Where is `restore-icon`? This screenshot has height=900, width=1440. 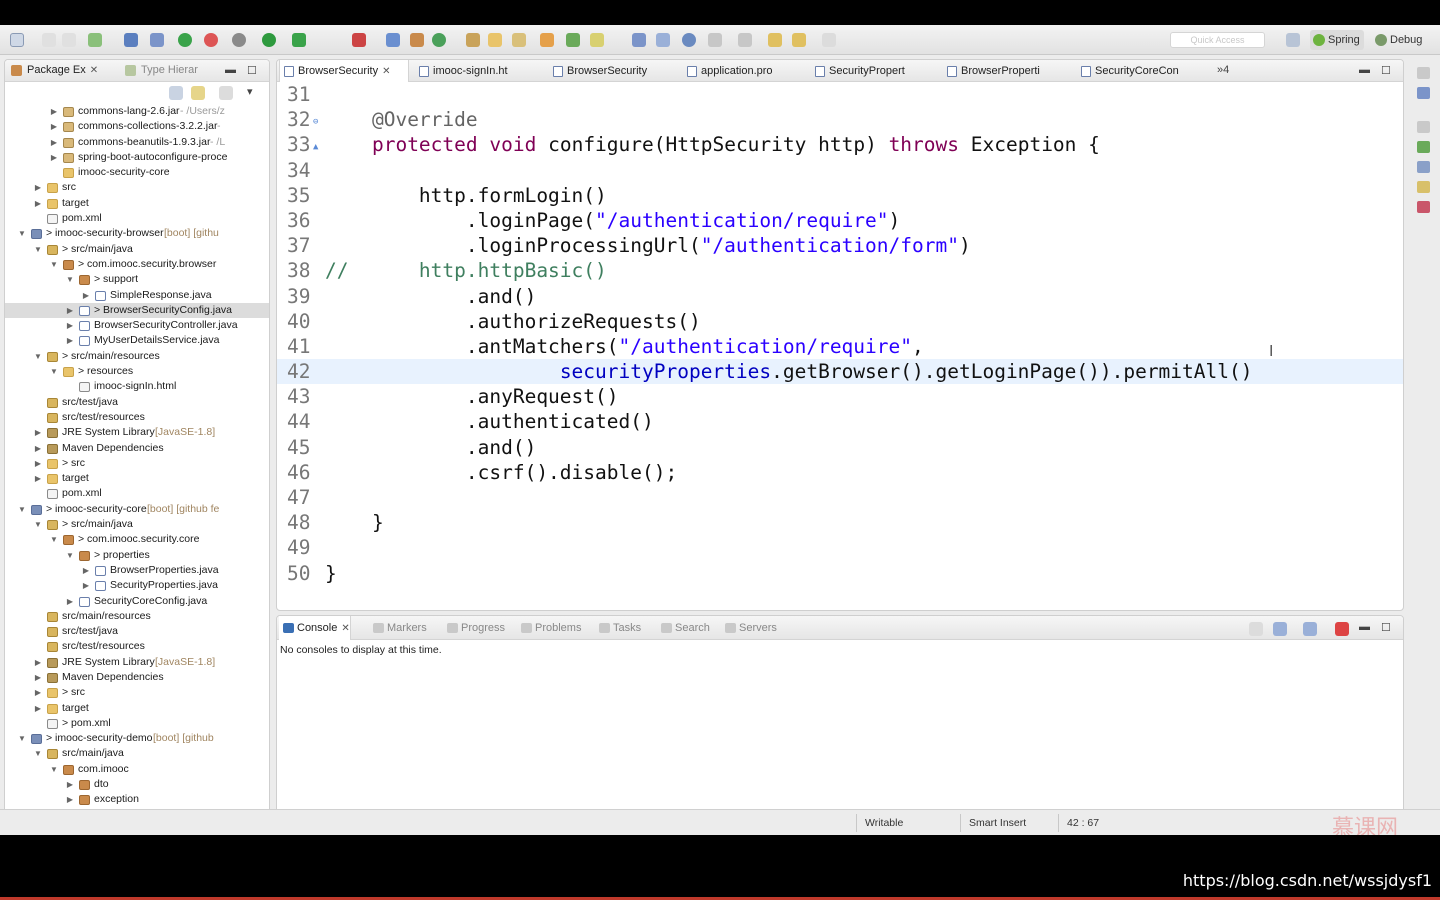 restore-icon is located at coordinates (1423, 73).